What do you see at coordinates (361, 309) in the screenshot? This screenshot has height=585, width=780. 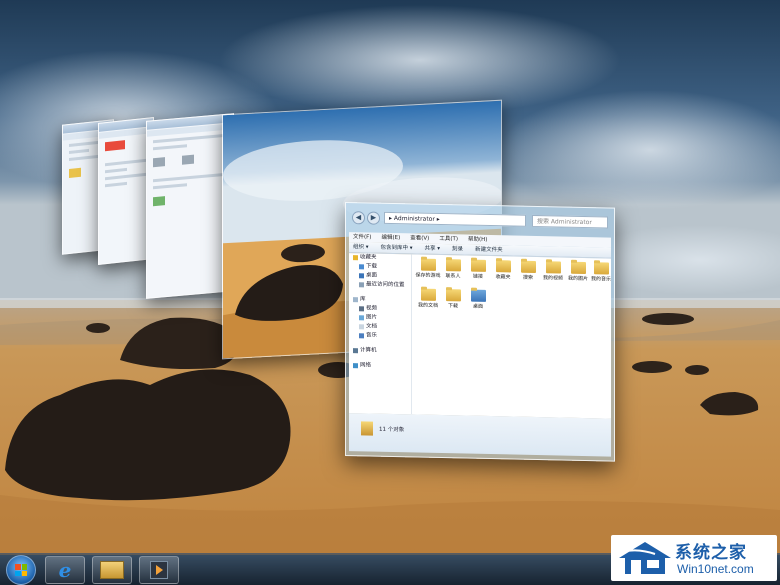 I see `video-icon` at bounding box center [361, 309].